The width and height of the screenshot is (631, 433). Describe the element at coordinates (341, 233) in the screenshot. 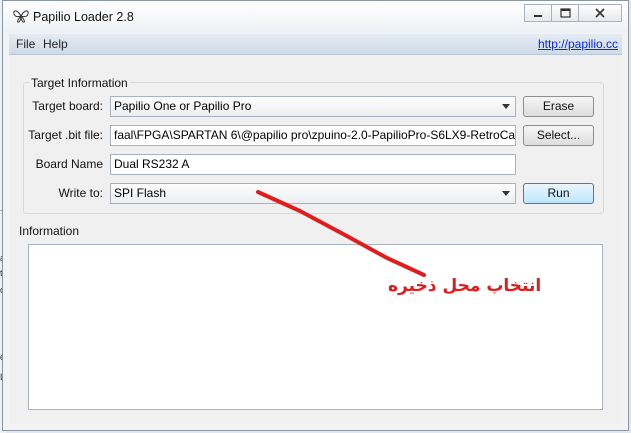

I see `annotation-arrow` at that location.